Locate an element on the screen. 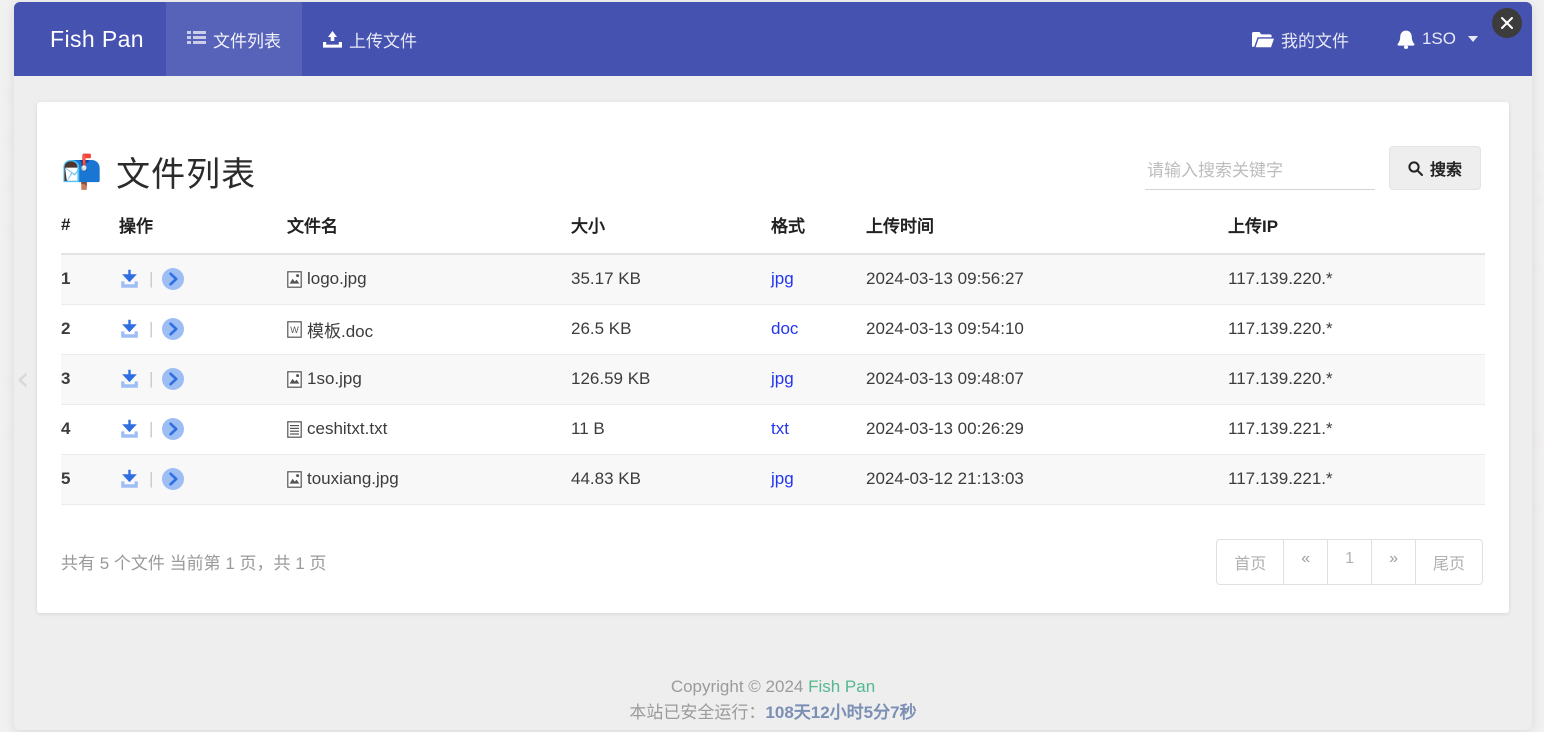  table-header-row: # 操作 文件名 大小 格式 上传时间 上传IP is located at coordinates (773, 233).